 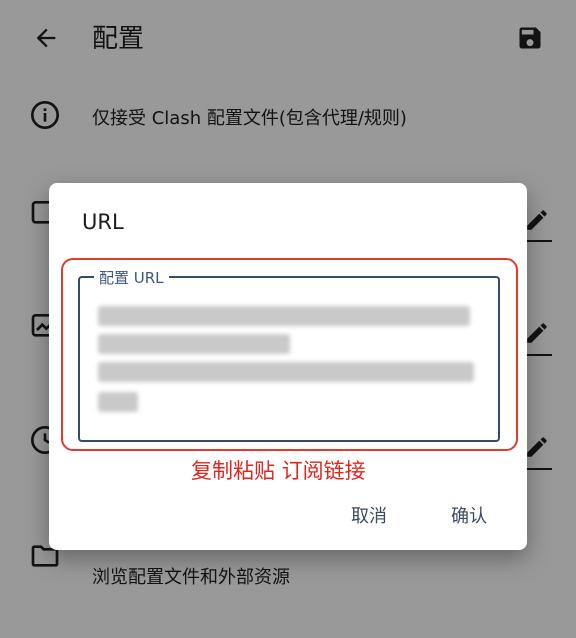 I want to click on confirm-button: 确认, so click(x=469, y=515).